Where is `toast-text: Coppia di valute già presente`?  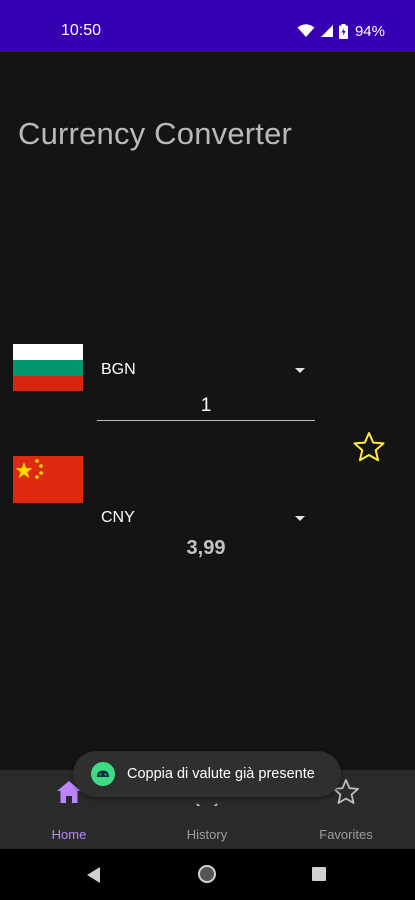 toast-text: Coppia di valute già presente is located at coordinates (221, 774).